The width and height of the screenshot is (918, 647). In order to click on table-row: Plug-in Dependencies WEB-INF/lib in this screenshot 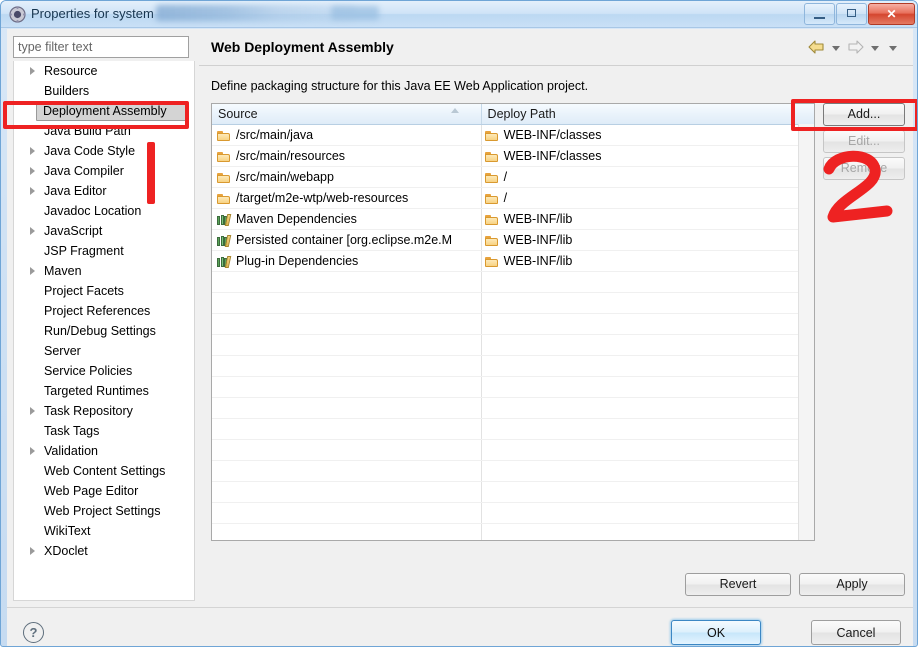, I will do `click(513, 261)`.